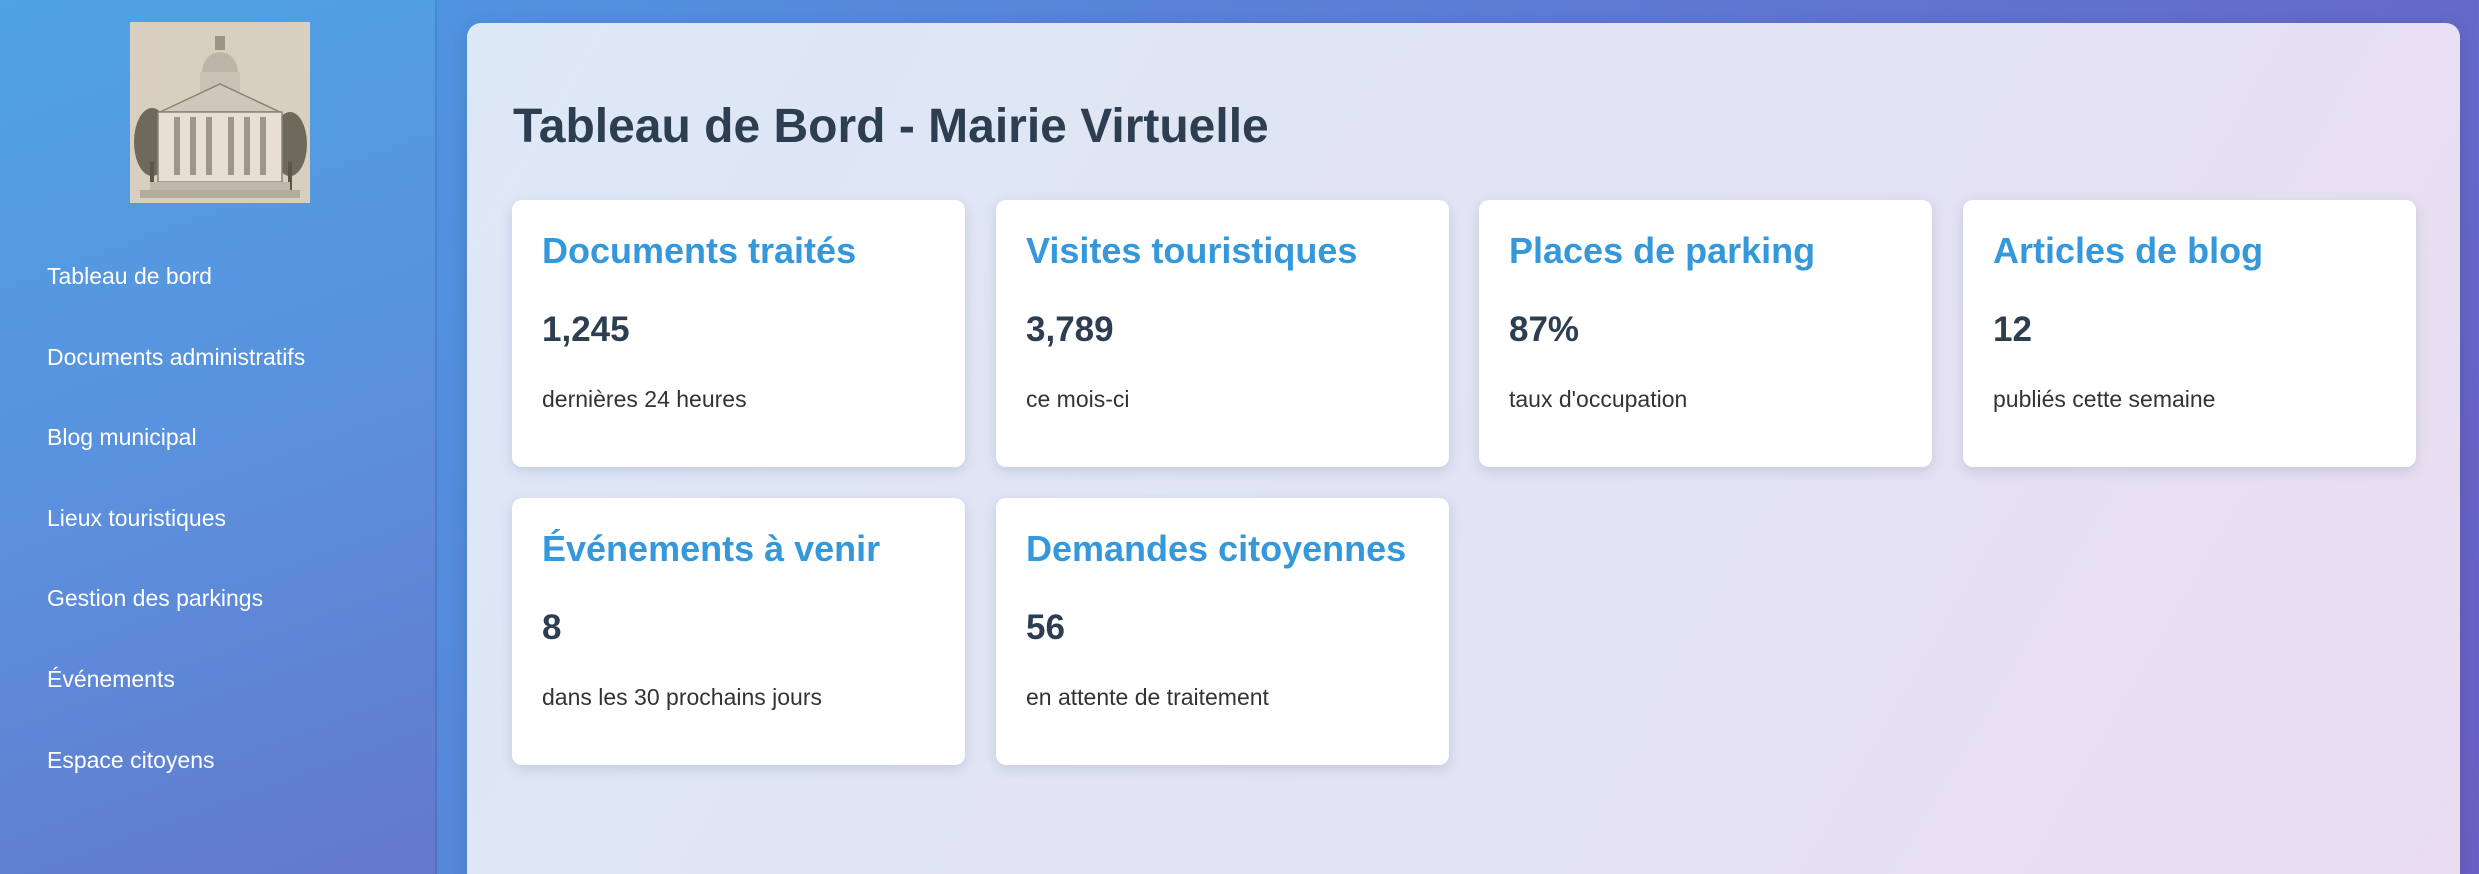 This screenshot has width=2479, height=874. I want to click on card-title: Articles de blog, so click(2128, 250).